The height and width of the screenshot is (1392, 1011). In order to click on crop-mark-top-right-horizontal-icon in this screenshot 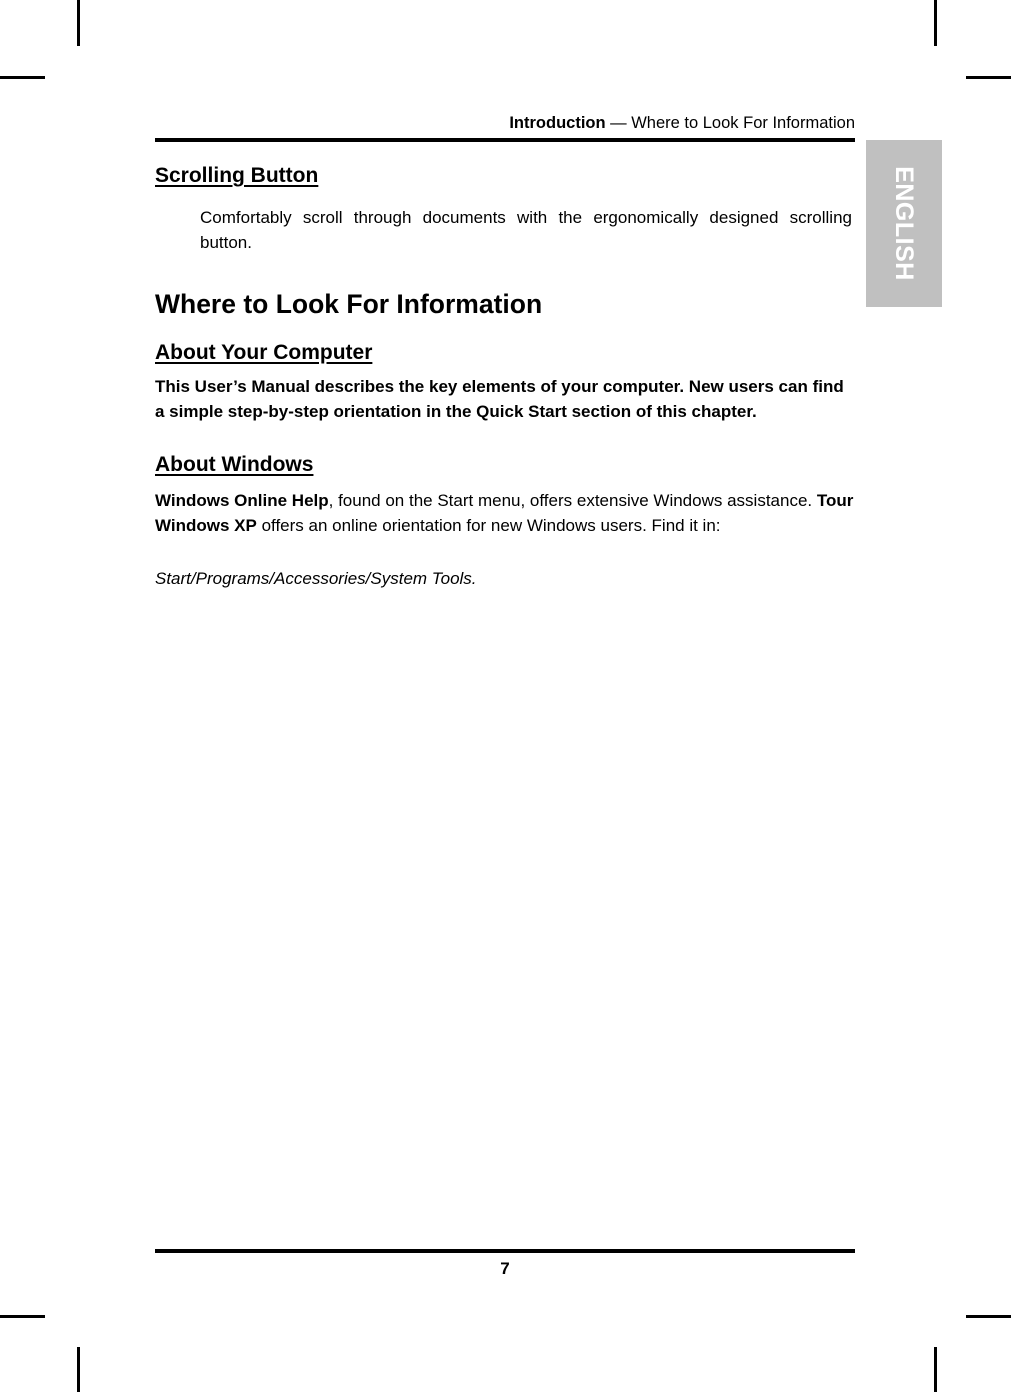, I will do `click(988, 77)`.